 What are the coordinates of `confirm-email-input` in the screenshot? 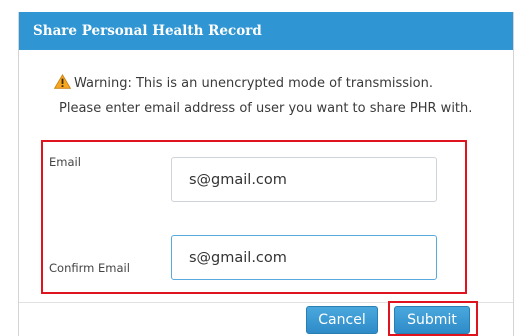 It's located at (304, 257).